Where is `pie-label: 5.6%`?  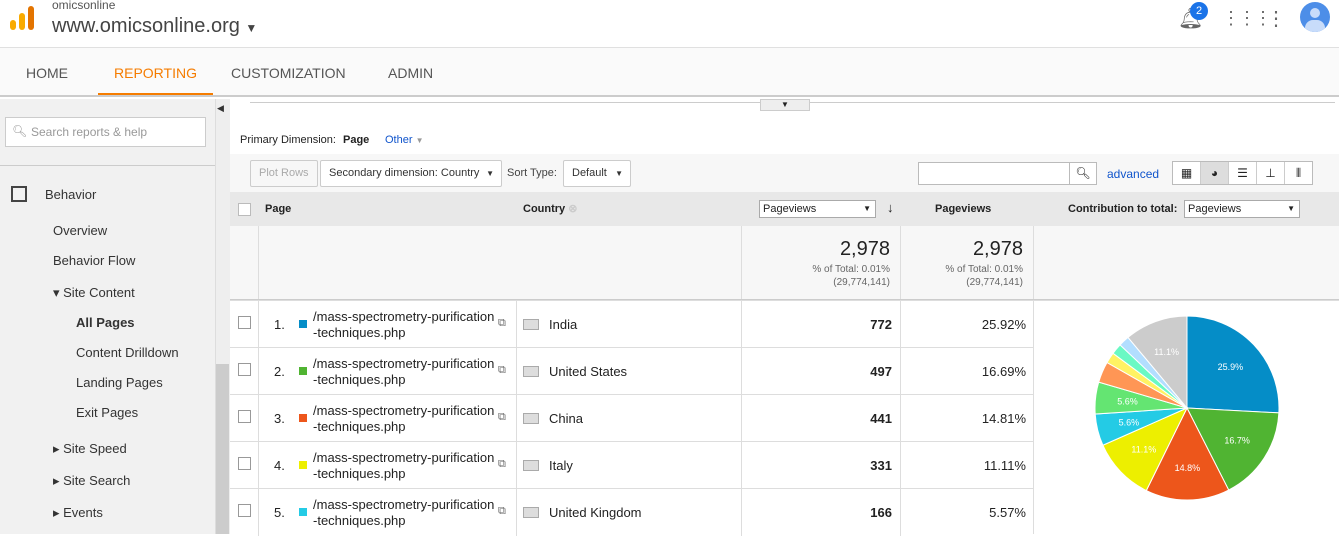 pie-label: 5.6% is located at coordinates (1129, 422).